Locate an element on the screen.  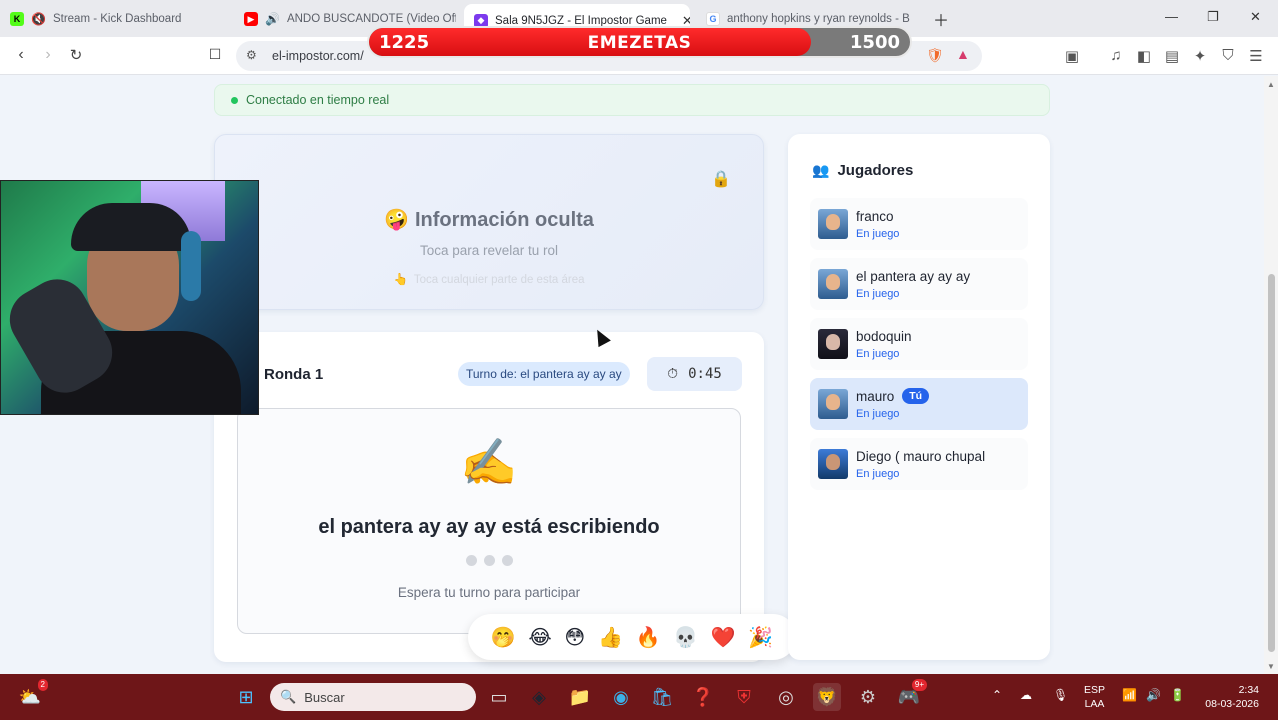
site-info-icon: ⚙ is located at coordinates (251, 55).